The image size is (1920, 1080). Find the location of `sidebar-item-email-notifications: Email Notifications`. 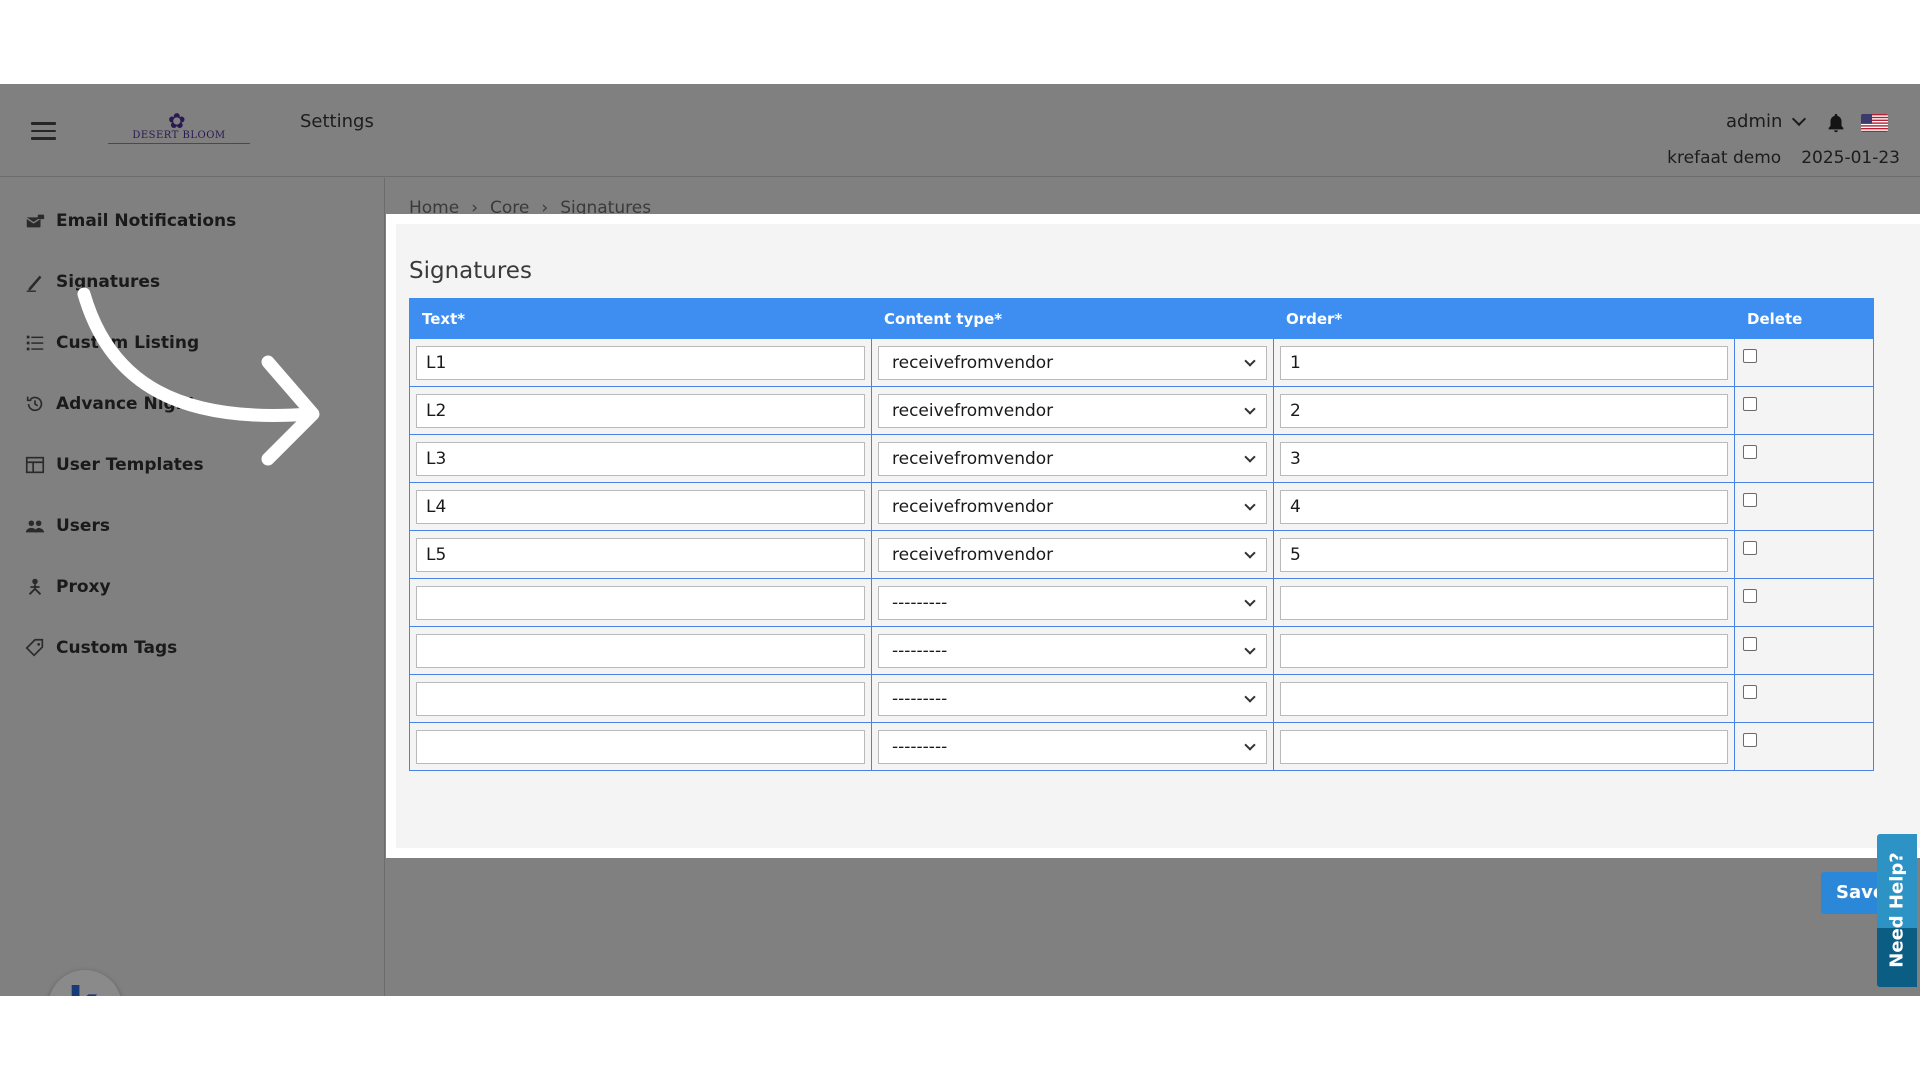

sidebar-item-email-notifications: Email Notifications is located at coordinates (130, 221).